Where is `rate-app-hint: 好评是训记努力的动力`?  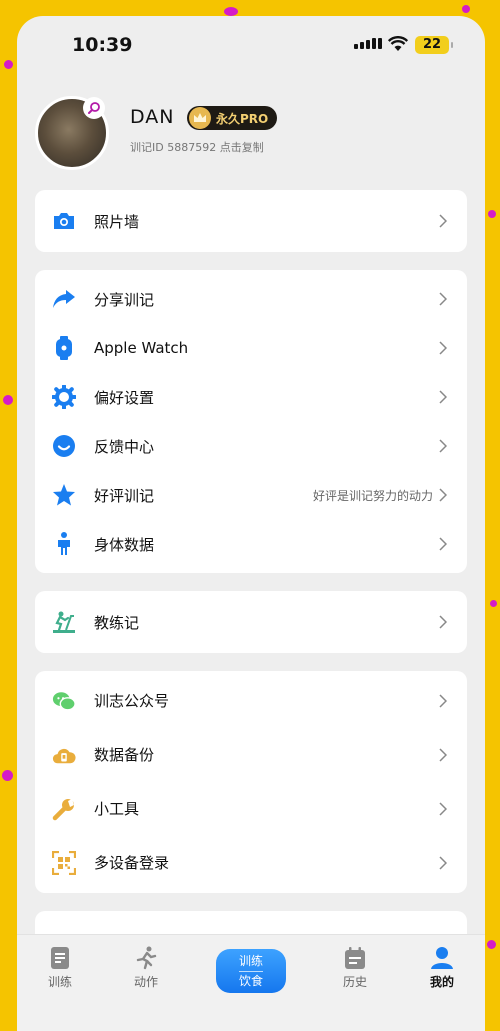 rate-app-hint: 好评是训记努力的动力 is located at coordinates (372, 495).